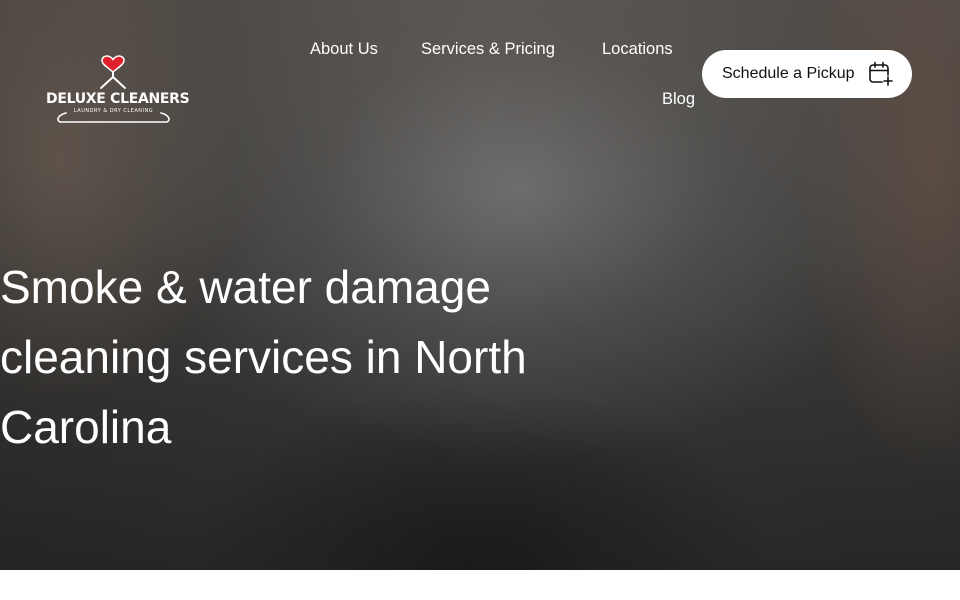  What do you see at coordinates (344, 49) in the screenshot?
I see `nav-about-us: About Us` at bounding box center [344, 49].